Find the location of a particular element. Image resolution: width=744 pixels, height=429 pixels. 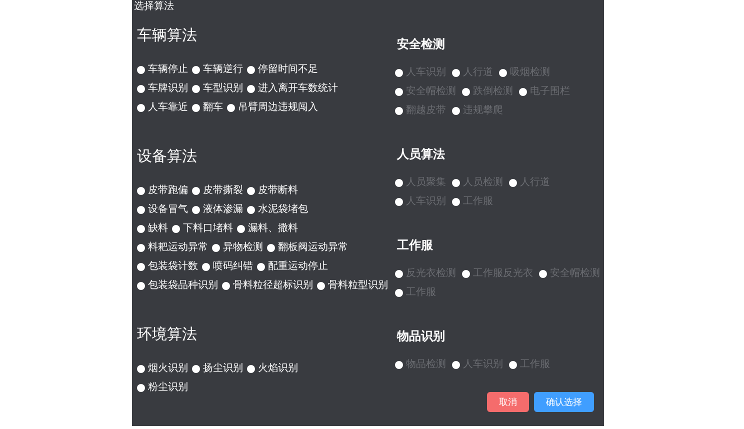

radio-option: 进入离开车数统计 is located at coordinates (292, 88).